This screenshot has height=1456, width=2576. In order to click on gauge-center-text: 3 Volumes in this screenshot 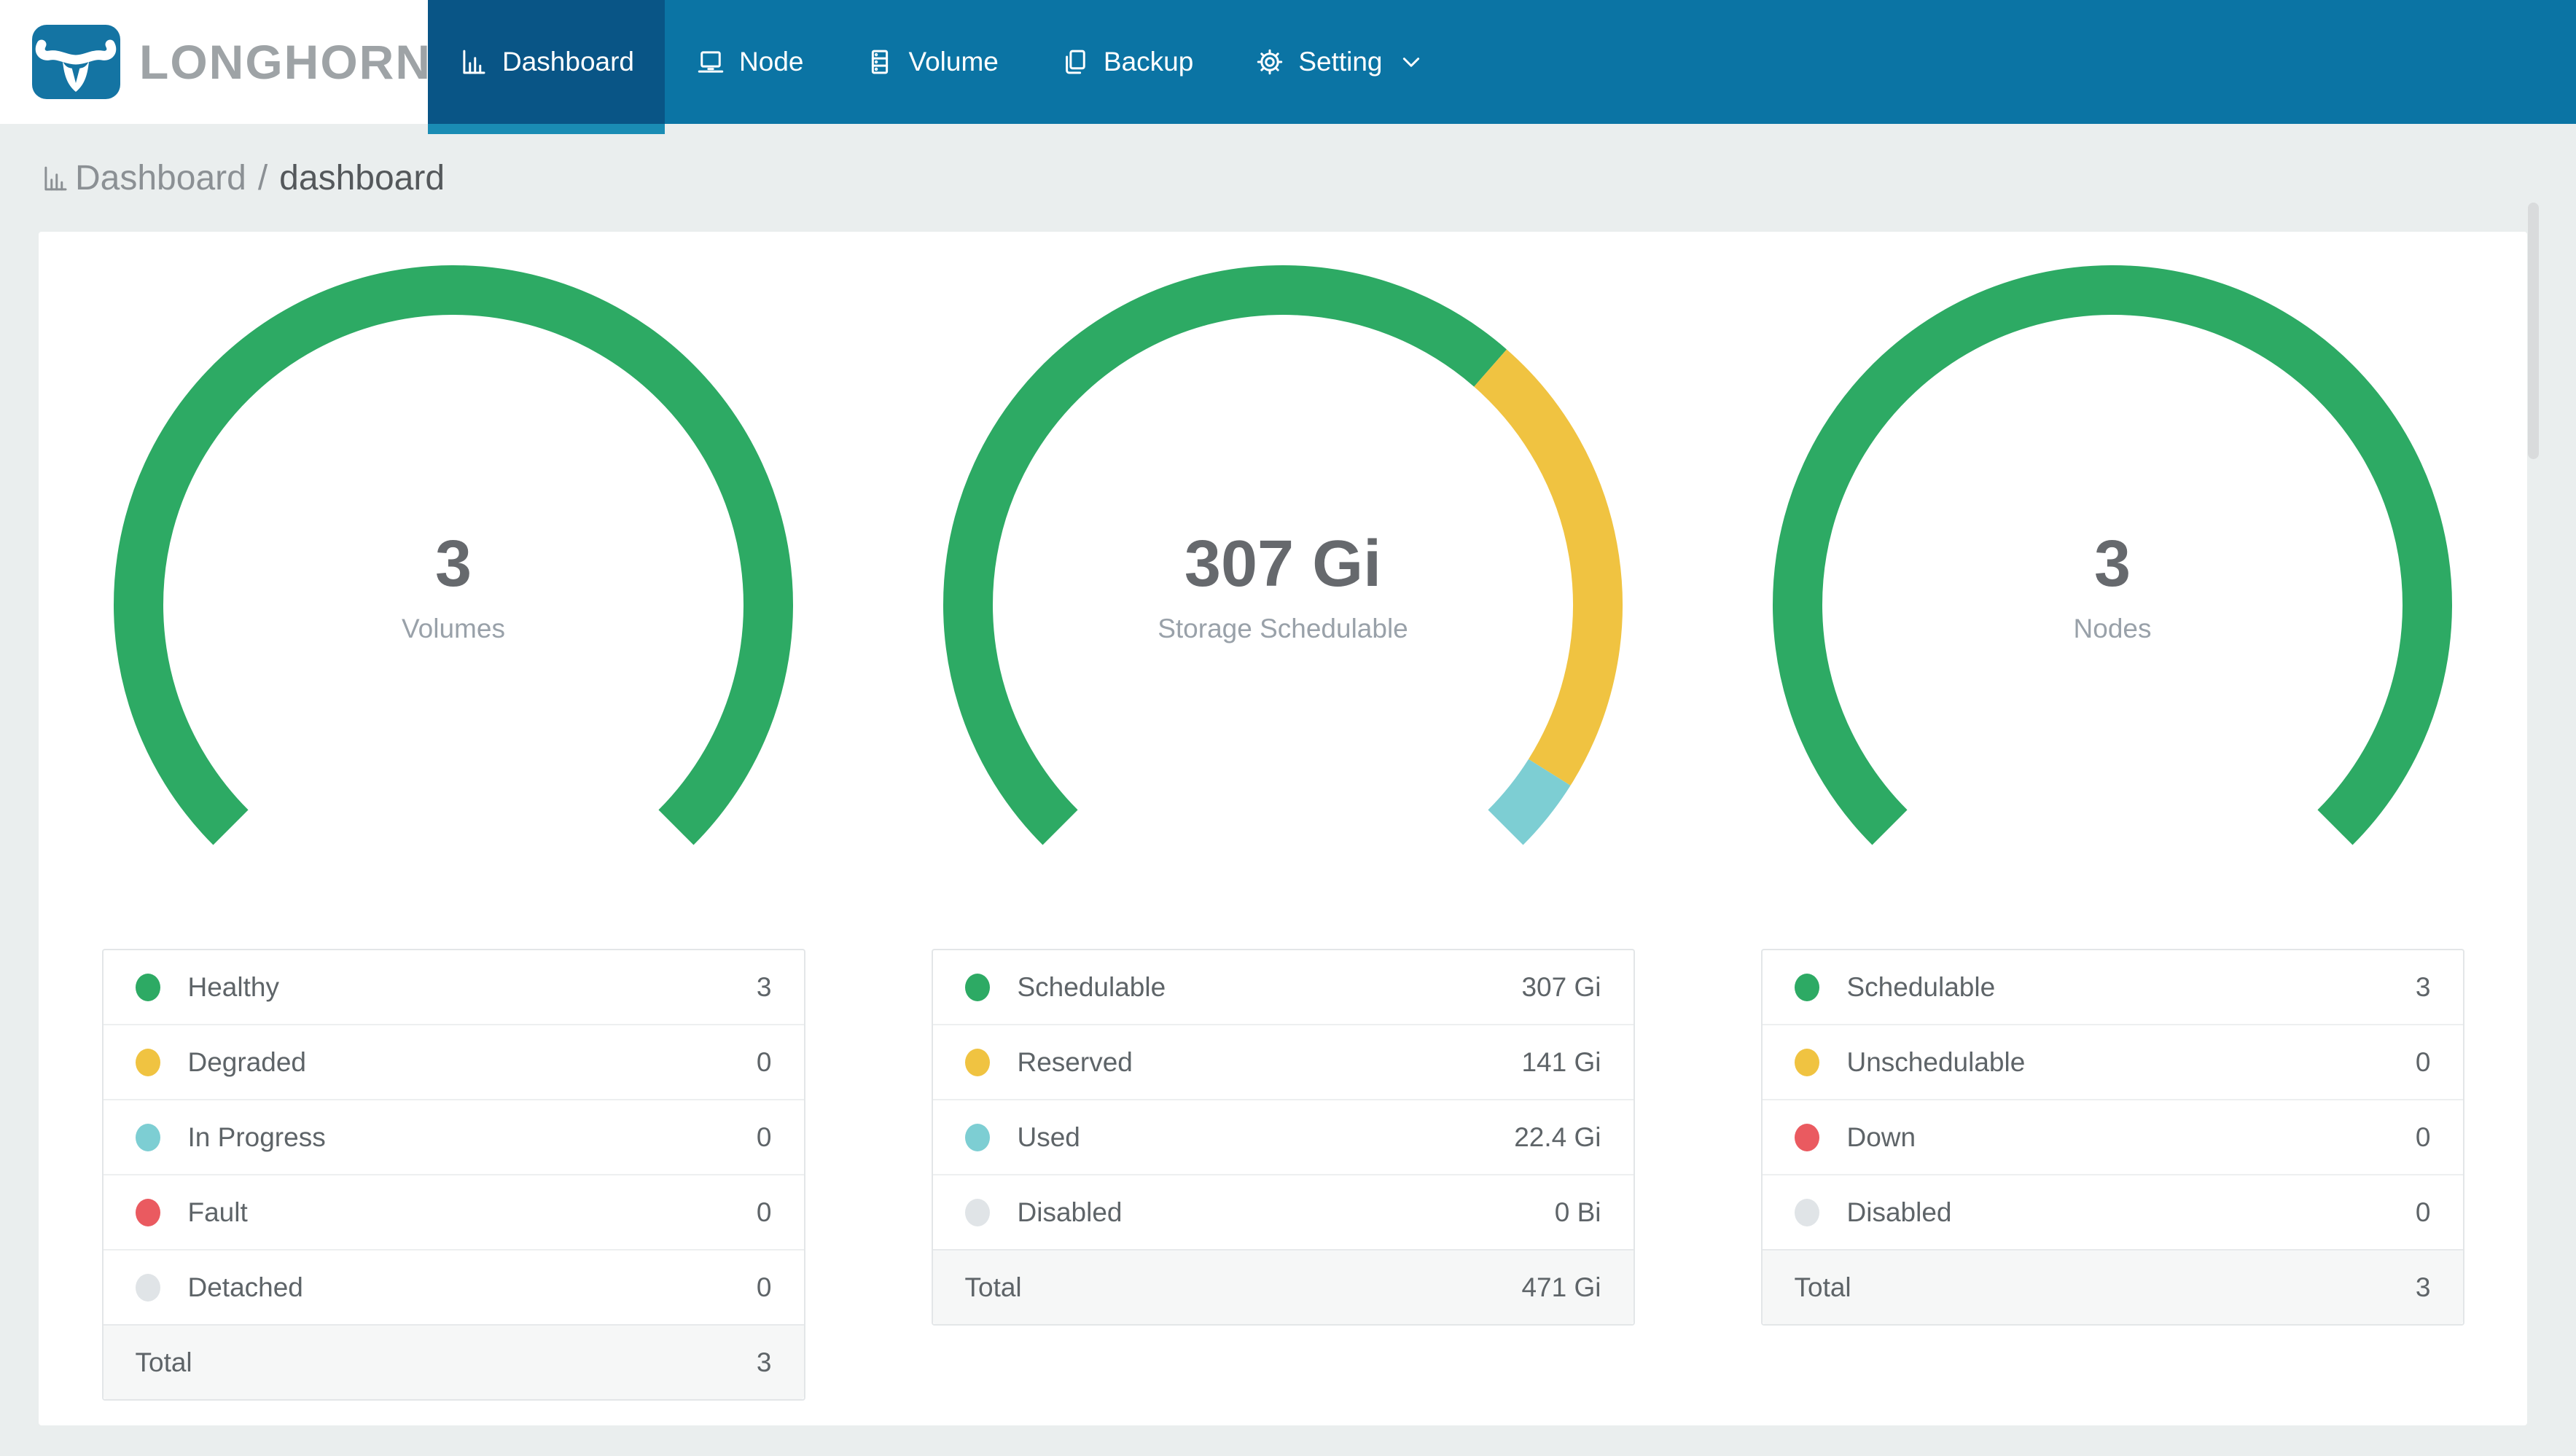, I will do `click(453, 586)`.